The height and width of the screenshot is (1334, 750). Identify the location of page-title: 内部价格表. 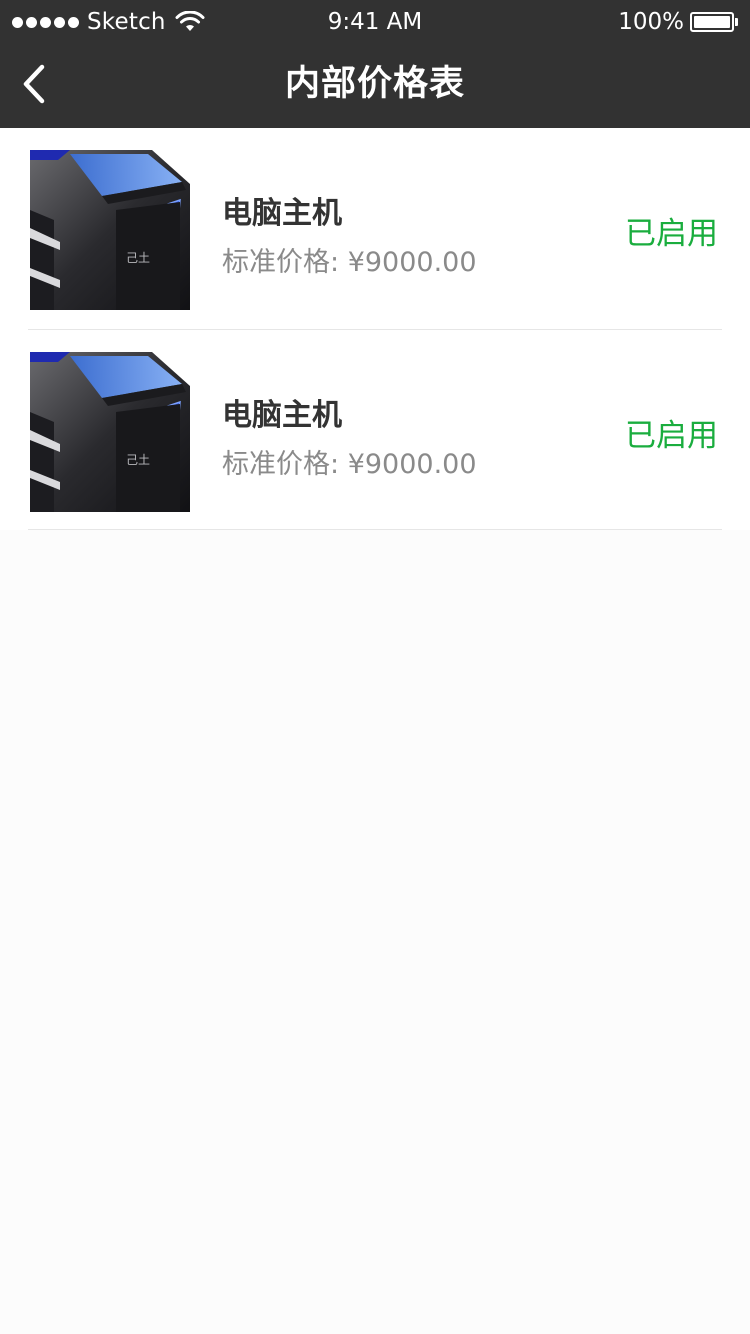
(374, 84).